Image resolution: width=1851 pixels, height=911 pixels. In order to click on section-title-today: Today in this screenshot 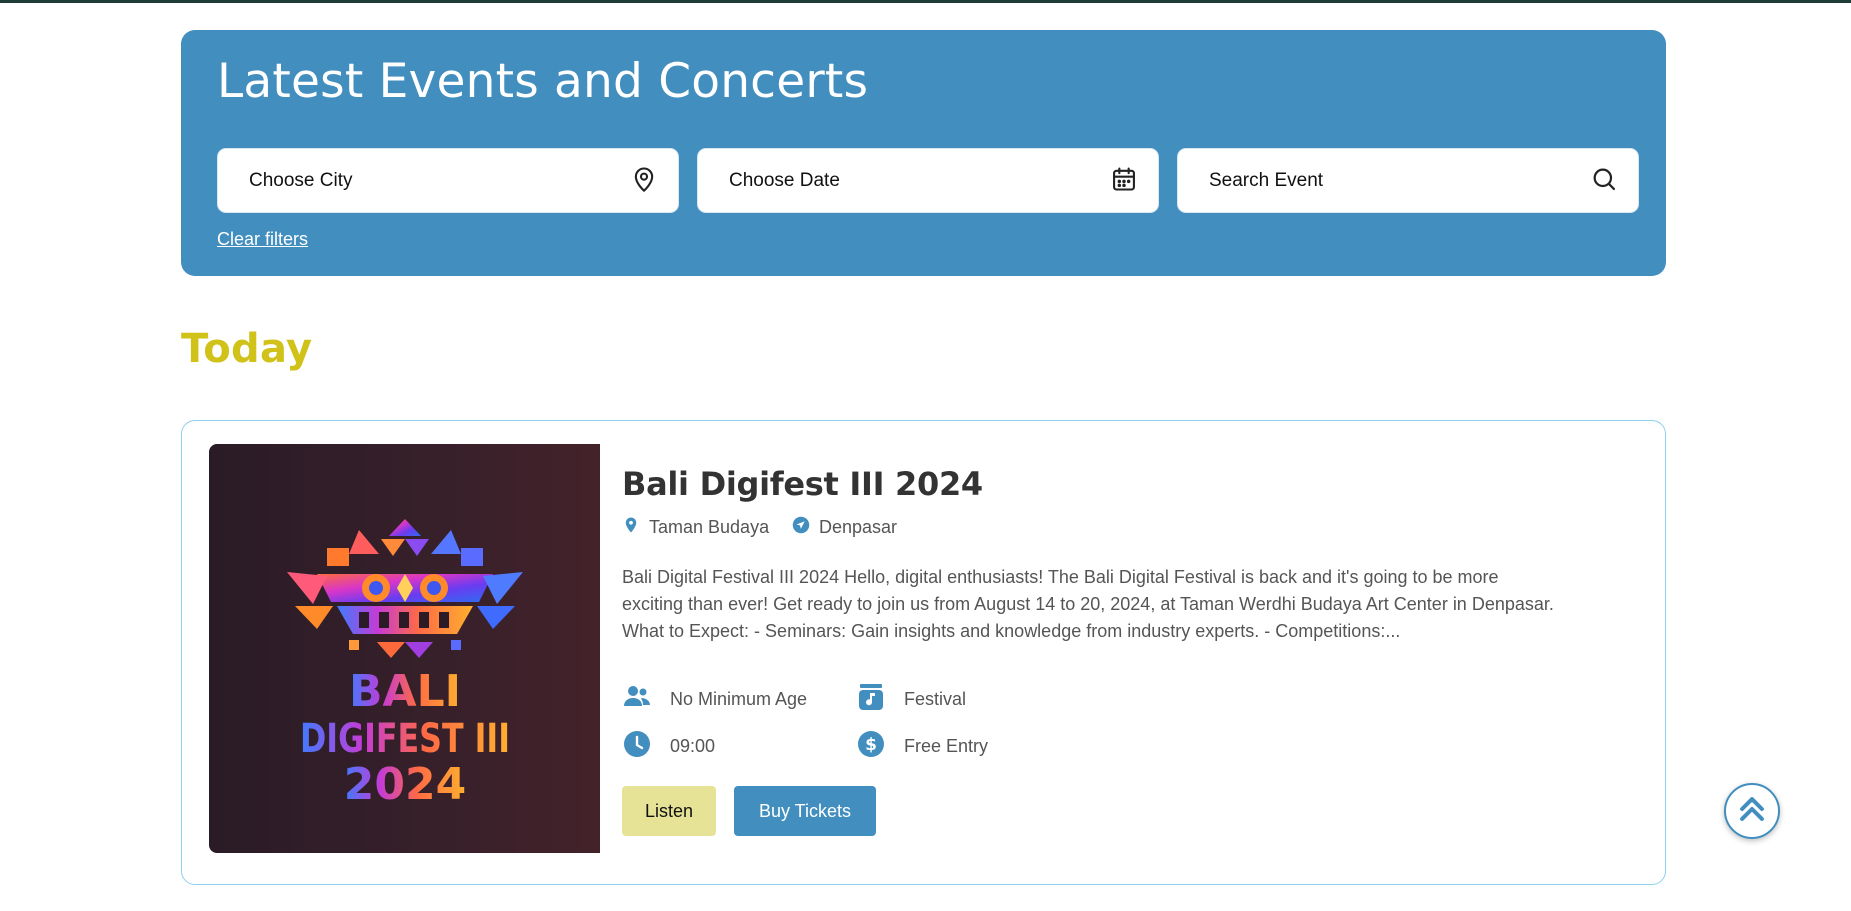, I will do `click(247, 349)`.